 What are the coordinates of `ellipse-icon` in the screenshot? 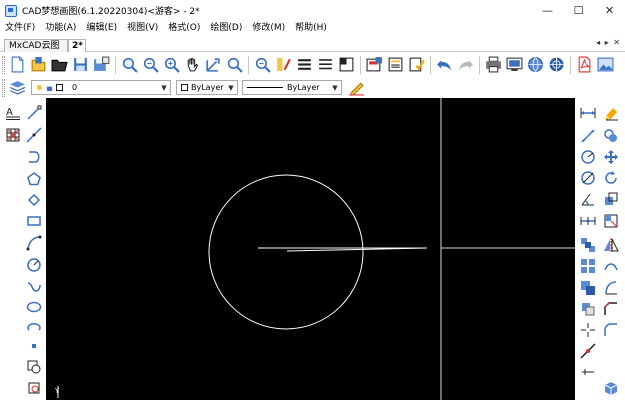 It's located at (34, 307).